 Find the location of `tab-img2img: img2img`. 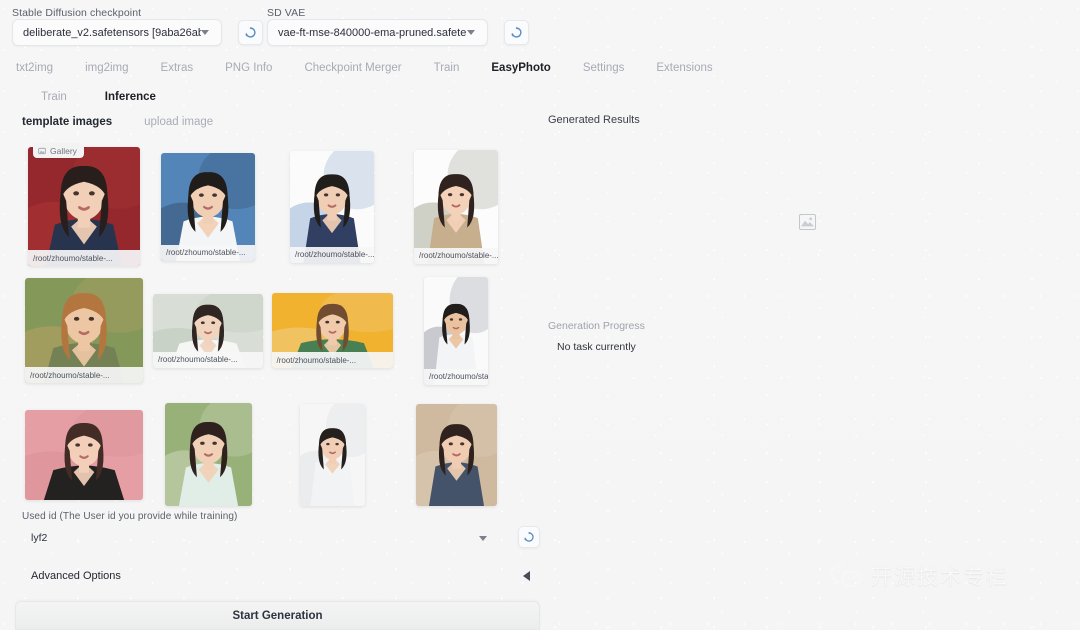

tab-img2img: img2img is located at coordinates (106, 68).